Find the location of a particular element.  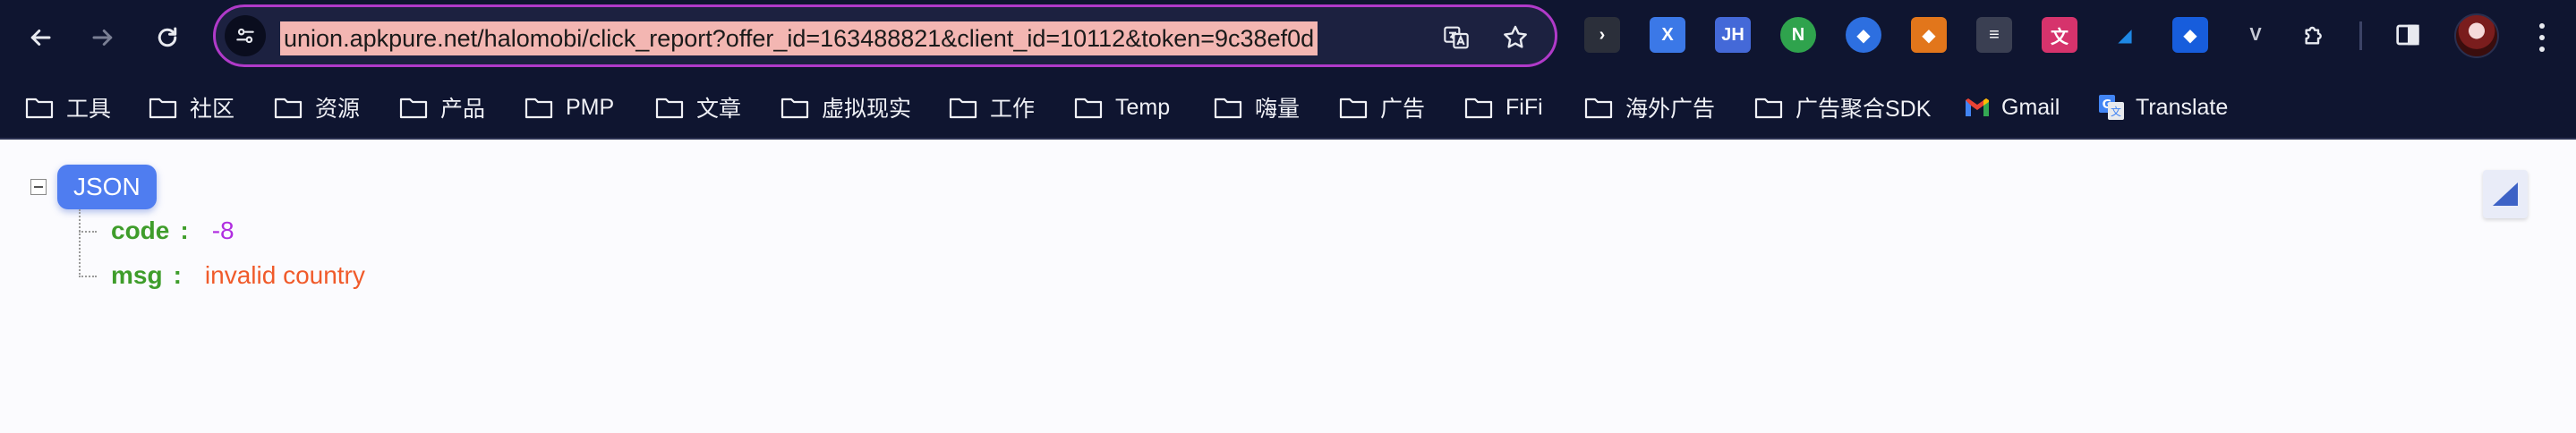

json-key: code is located at coordinates (140, 230).